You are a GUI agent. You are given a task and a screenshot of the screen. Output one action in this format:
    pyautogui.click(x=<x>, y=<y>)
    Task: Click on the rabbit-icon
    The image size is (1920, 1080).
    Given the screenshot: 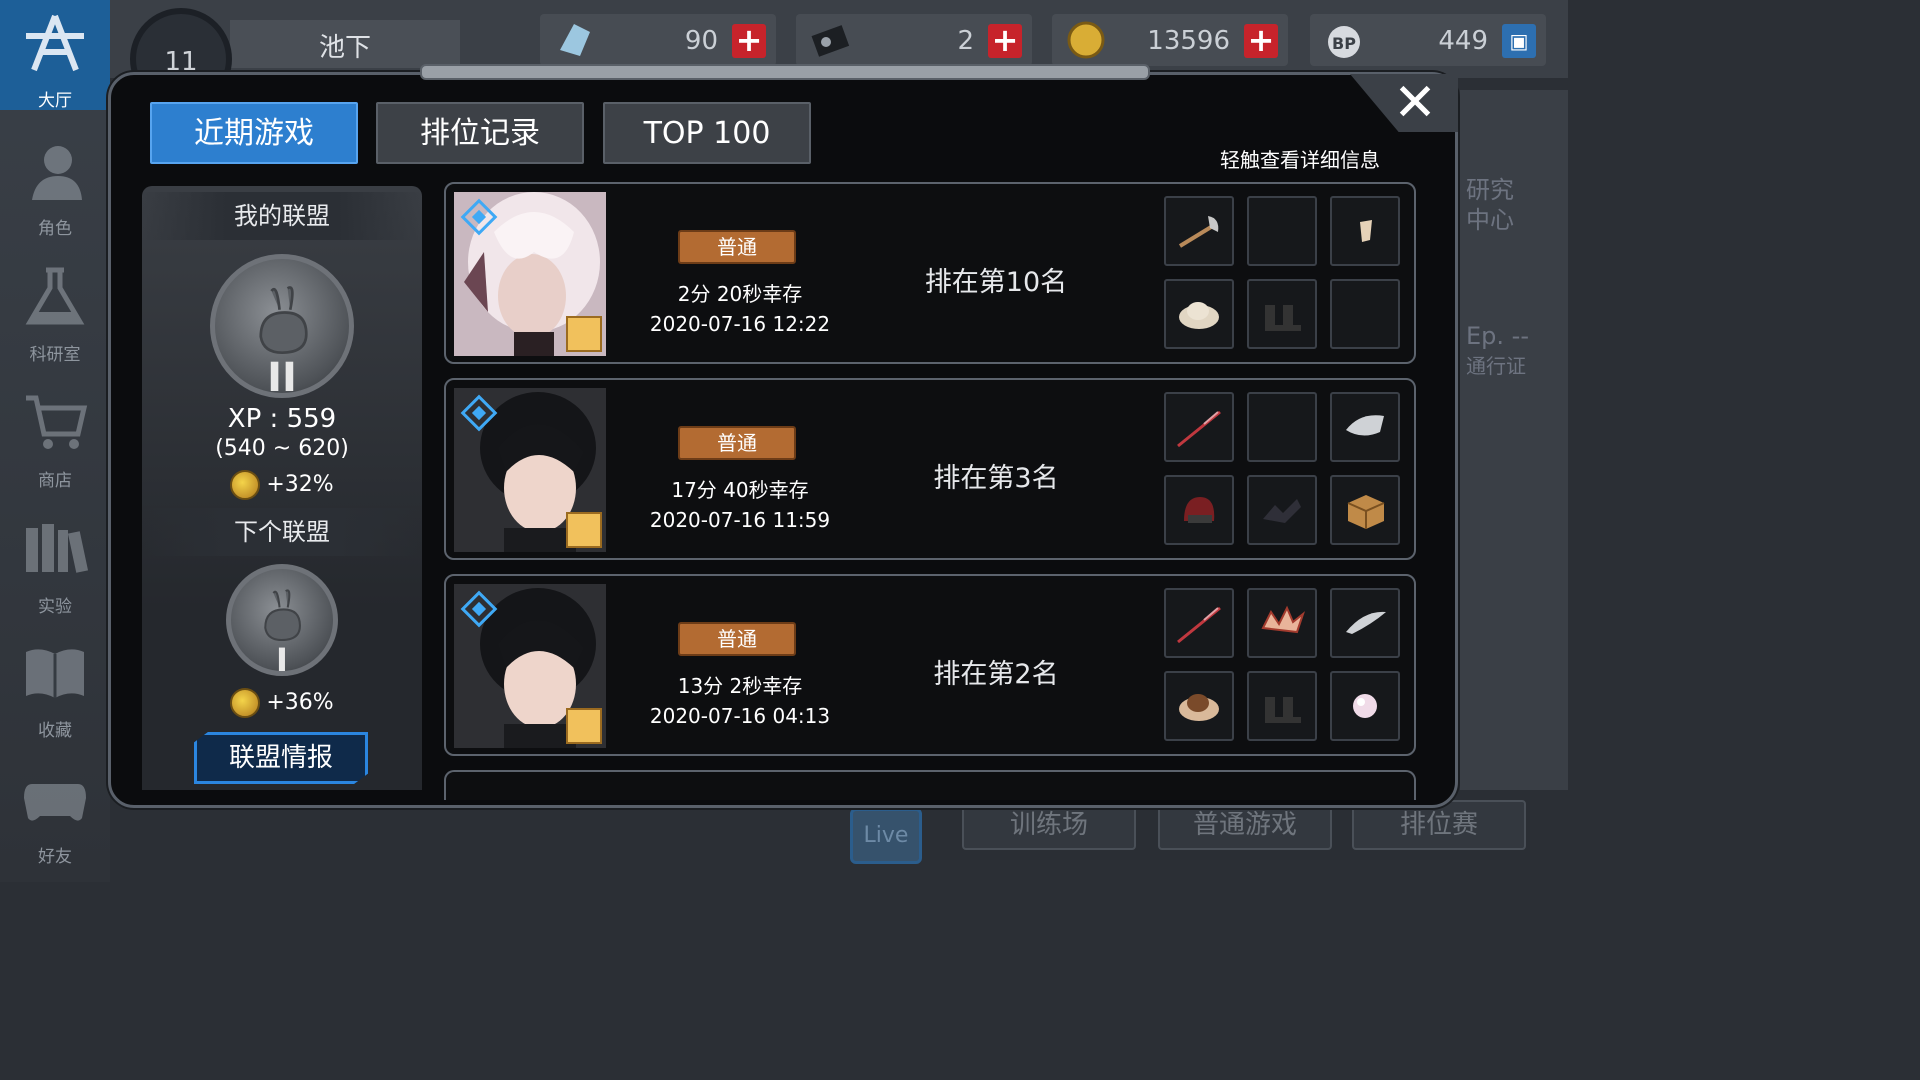 What is the action you would take?
    pyautogui.click(x=283, y=320)
    